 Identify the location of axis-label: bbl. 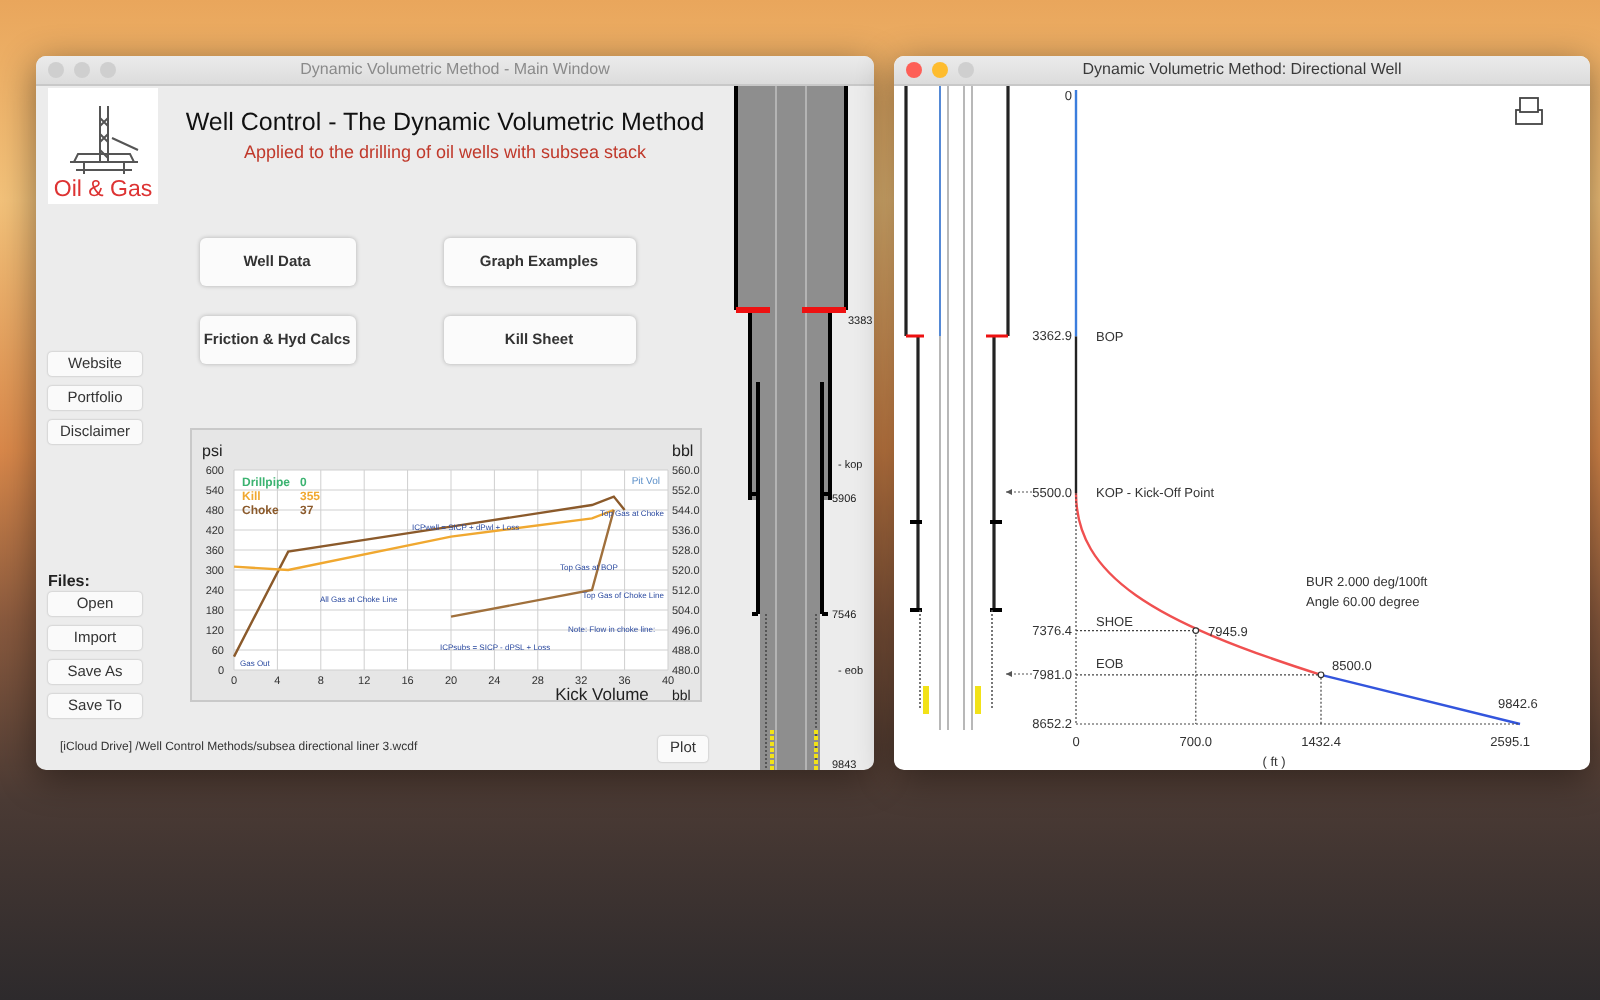
(682, 451).